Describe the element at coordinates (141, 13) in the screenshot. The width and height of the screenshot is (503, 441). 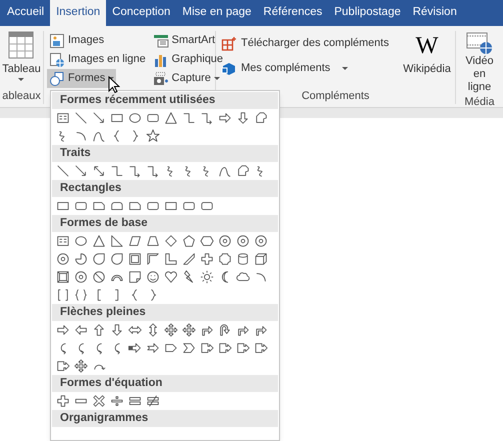
I see `ribbon-tab: Conception` at that location.